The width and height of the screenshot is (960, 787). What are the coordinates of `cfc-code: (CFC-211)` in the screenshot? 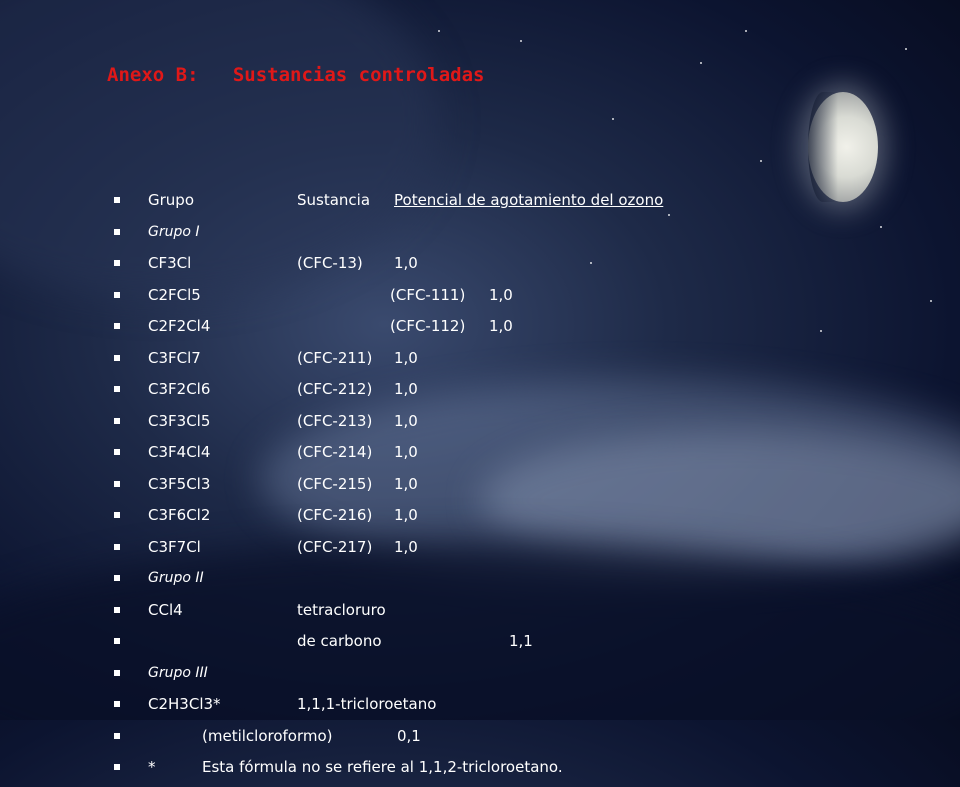 It's located at (335, 357).